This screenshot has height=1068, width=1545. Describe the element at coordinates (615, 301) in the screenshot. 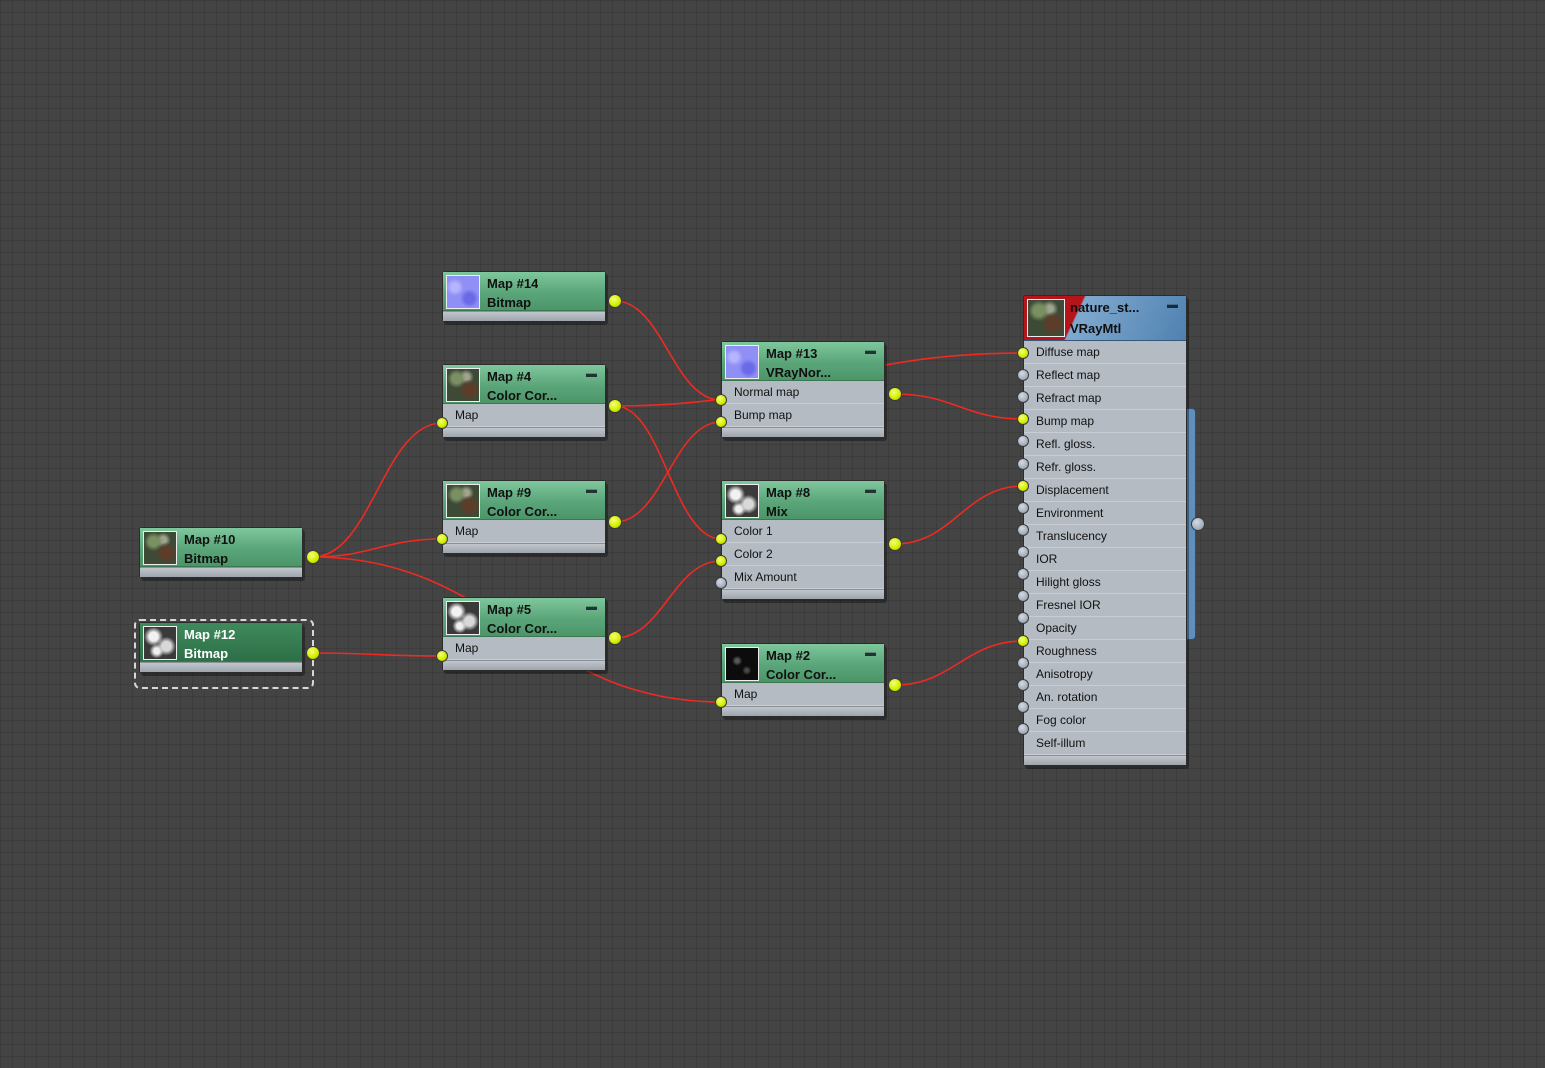

I see `output-socket-map14` at that location.